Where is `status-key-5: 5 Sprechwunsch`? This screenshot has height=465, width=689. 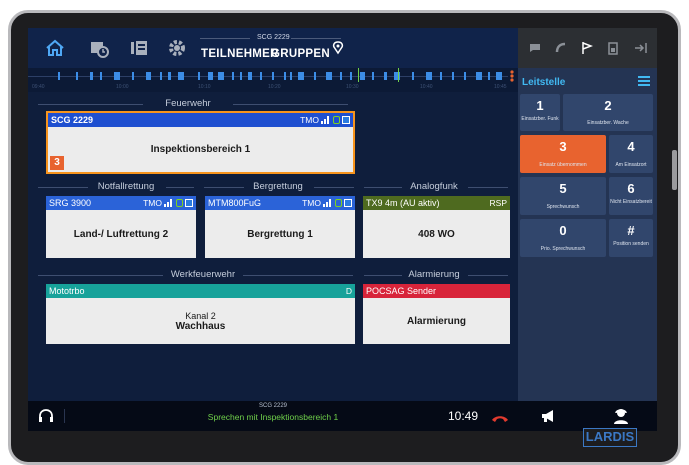
status-key-5: 5 Sprechwunsch is located at coordinates (563, 196).